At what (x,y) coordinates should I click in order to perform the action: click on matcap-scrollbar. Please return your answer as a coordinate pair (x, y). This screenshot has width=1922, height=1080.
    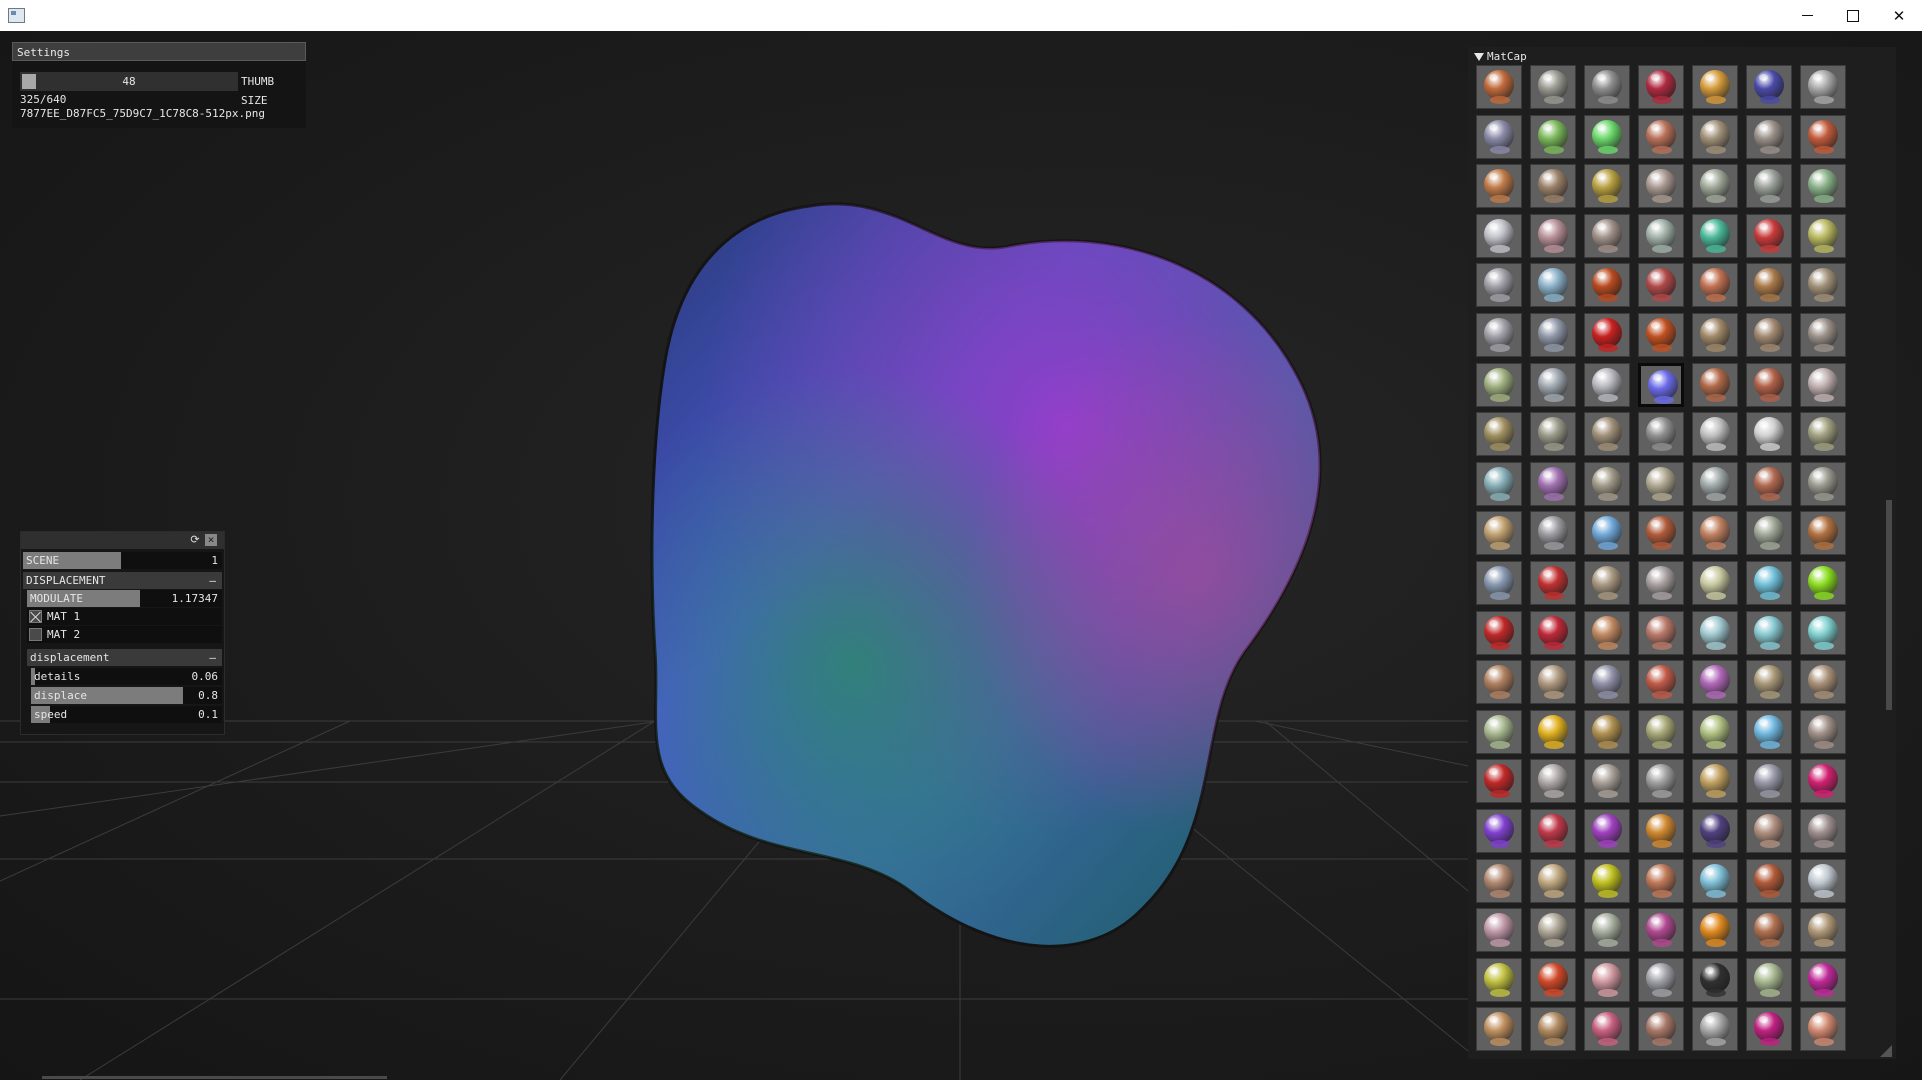
    Looking at the image, I should click on (1889, 605).